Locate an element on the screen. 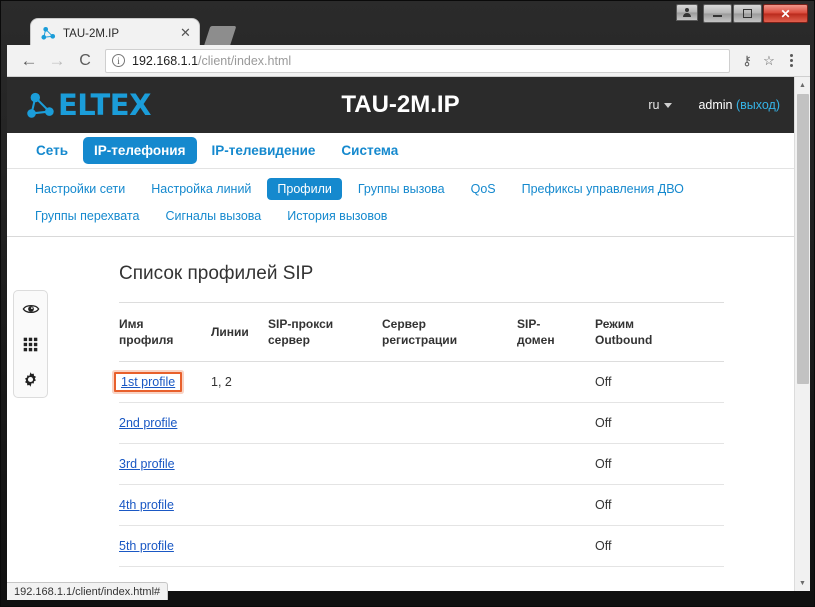 The height and width of the screenshot is (607, 815). eltex-molecule-icon is located at coordinates (40, 105).